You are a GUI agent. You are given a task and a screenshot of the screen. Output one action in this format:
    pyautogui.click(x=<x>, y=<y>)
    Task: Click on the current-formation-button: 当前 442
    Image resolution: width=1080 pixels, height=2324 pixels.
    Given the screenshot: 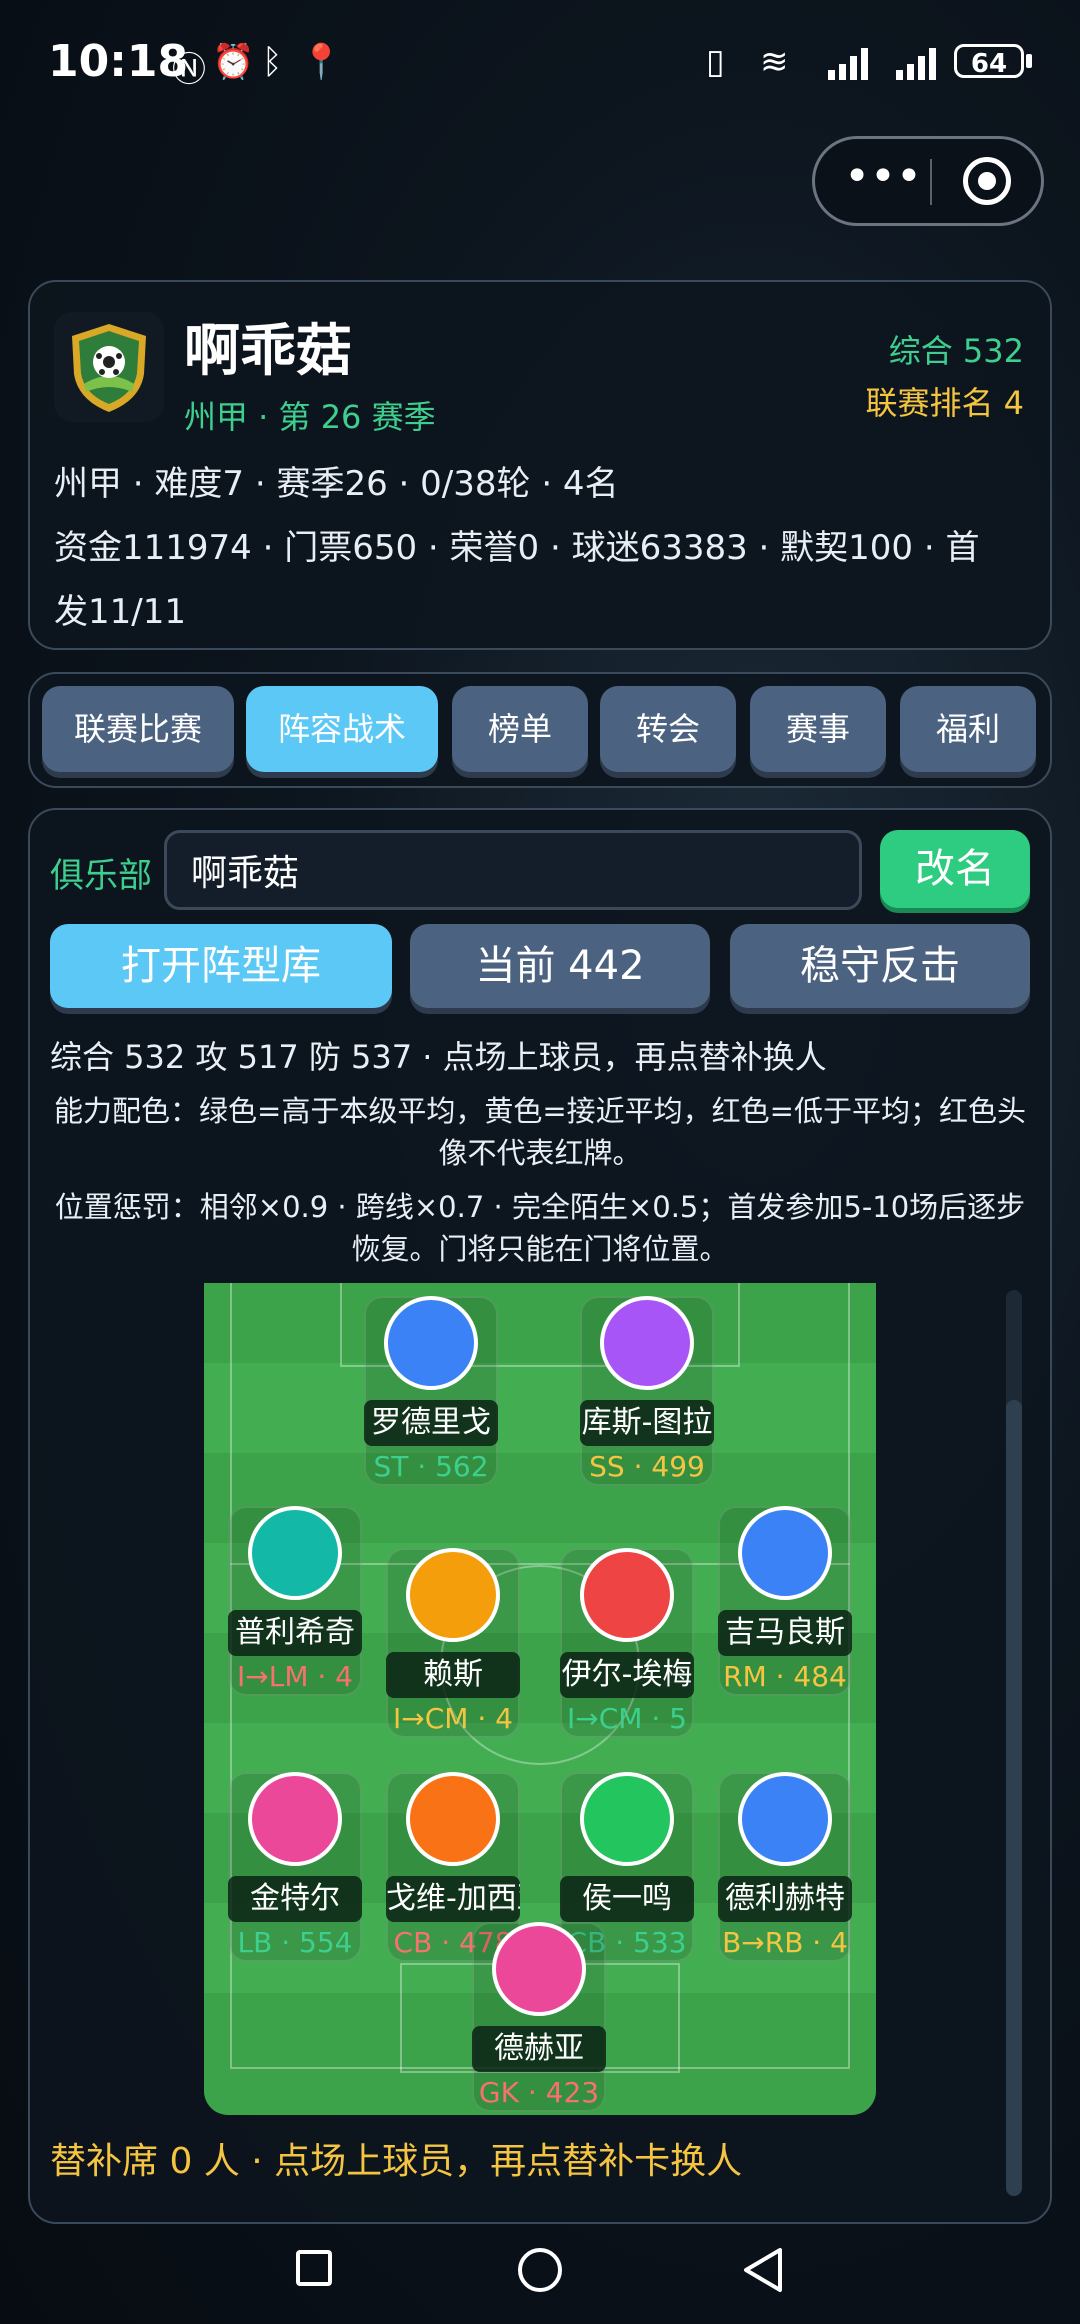 What is the action you would take?
    pyautogui.click(x=560, y=966)
    